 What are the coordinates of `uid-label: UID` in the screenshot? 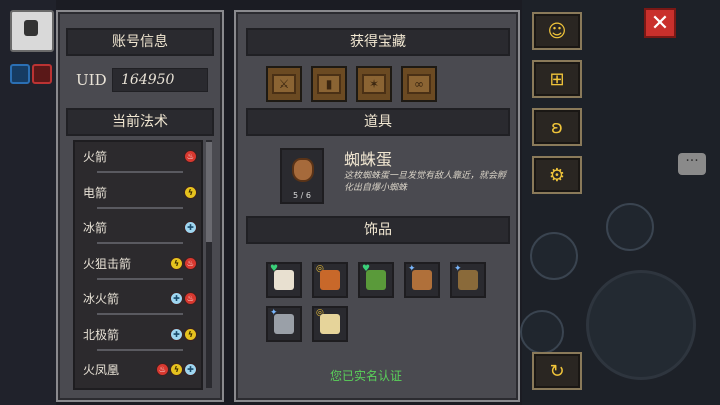 It's located at (91, 80).